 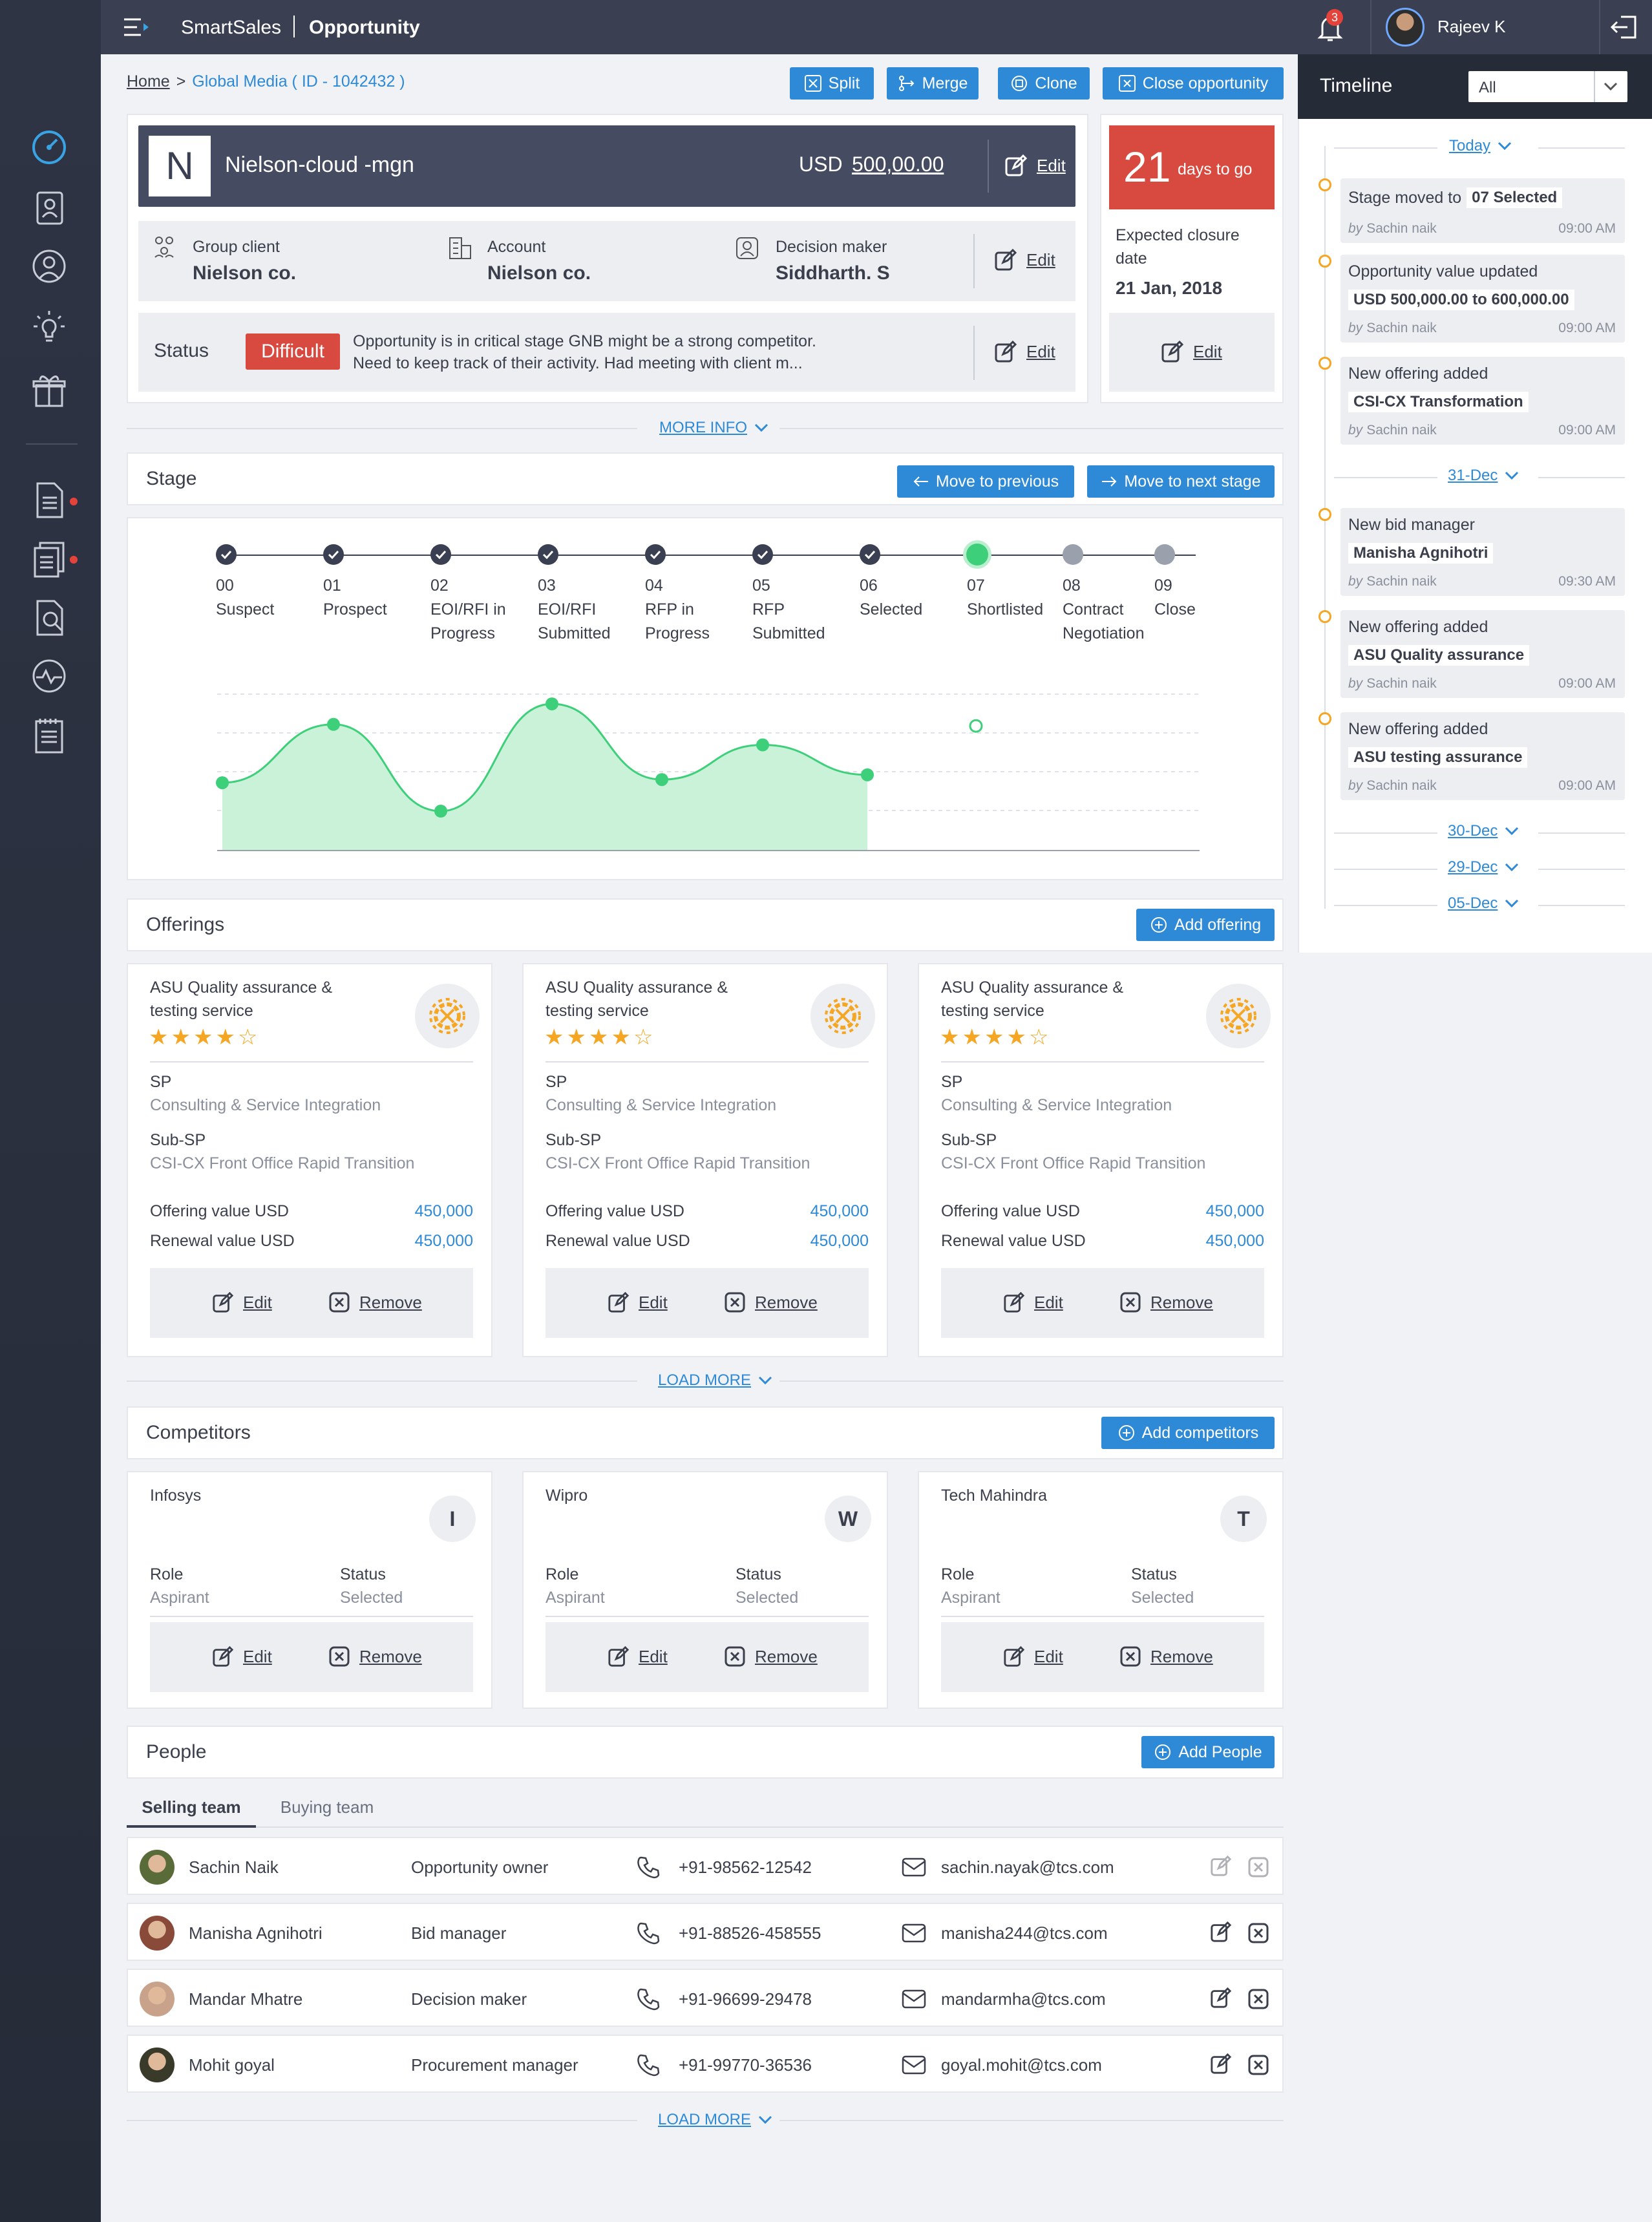 I want to click on timeline-date-label: Today, so click(x=1470, y=145).